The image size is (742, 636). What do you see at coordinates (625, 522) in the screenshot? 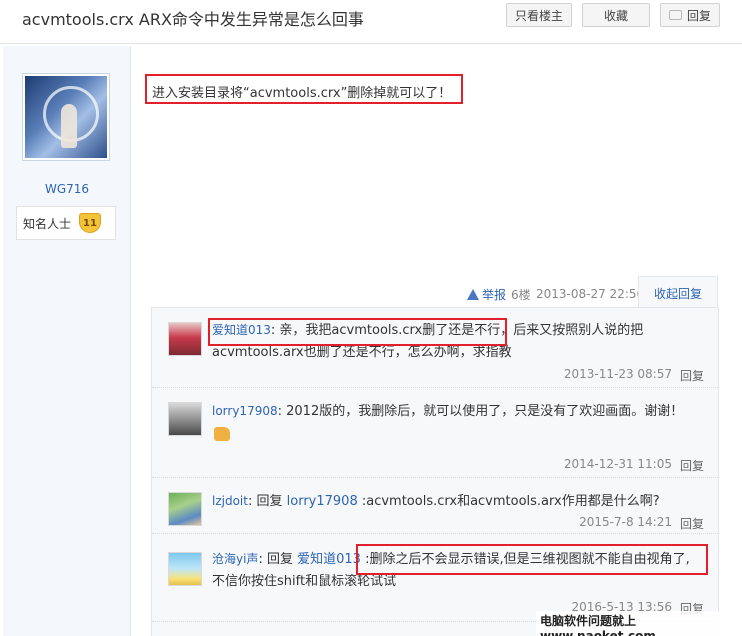
I see `comment-time: 2015-7-8 14:21` at bounding box center [625, 522].